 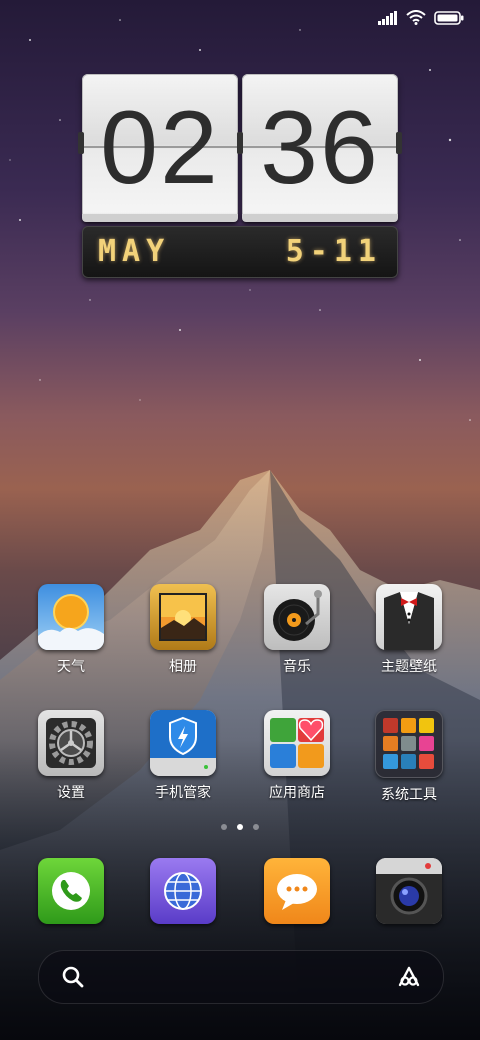 I want to click on search-icon, so click(x=73, y=977).